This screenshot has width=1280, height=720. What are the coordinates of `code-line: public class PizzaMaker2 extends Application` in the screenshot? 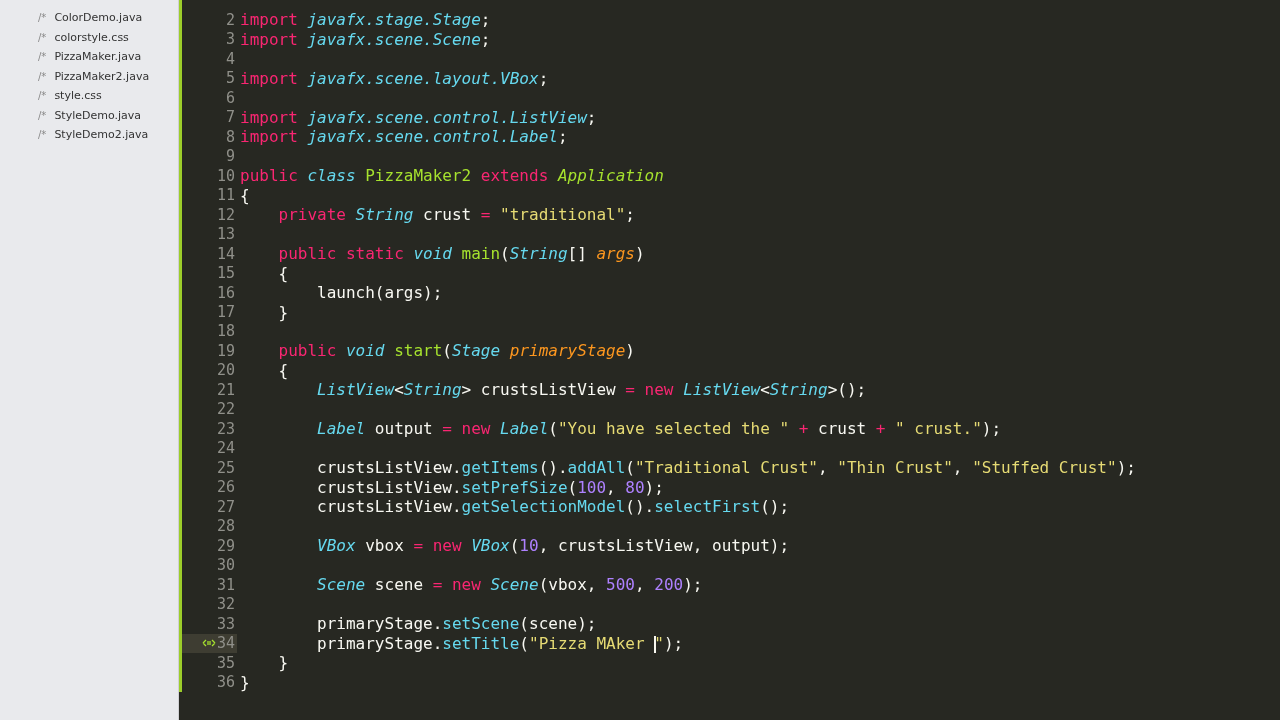 It's located at (452, 176).